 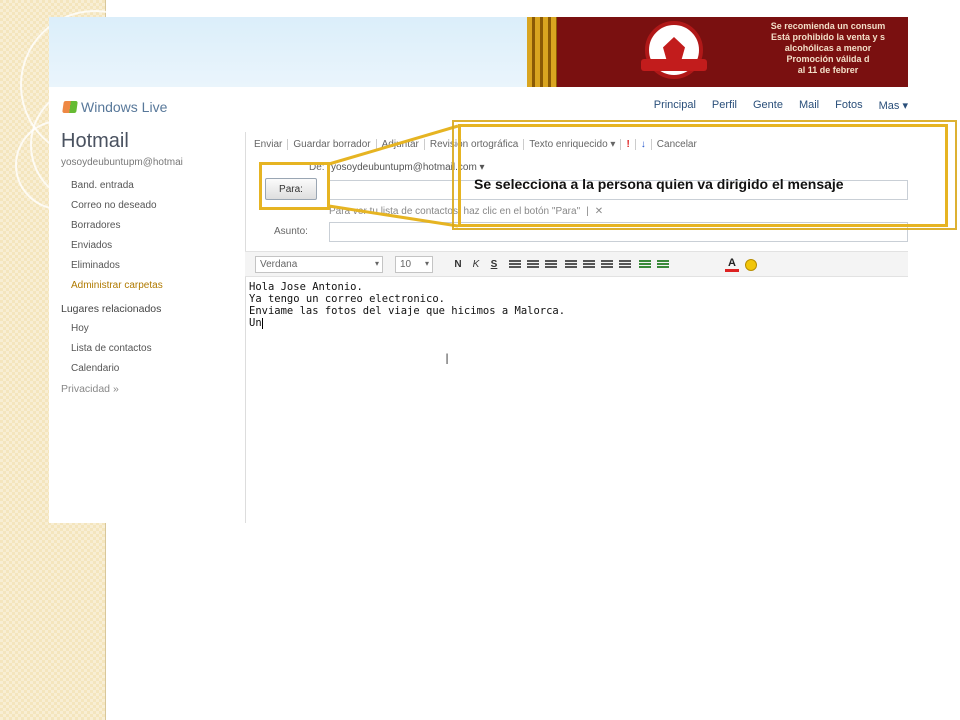 What do you see at coordinates (828, 59) in the screenshot?
I see `promo-line: Promoción válida d` at bounding box center [828, 59].